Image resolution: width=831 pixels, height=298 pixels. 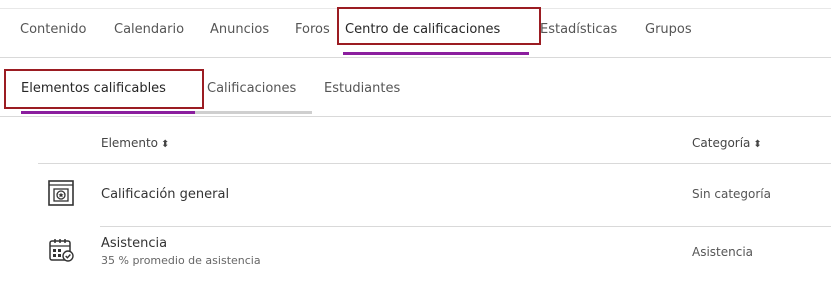 I want to click on column-header-item-label: Elemento, so click(x=130, y=143).